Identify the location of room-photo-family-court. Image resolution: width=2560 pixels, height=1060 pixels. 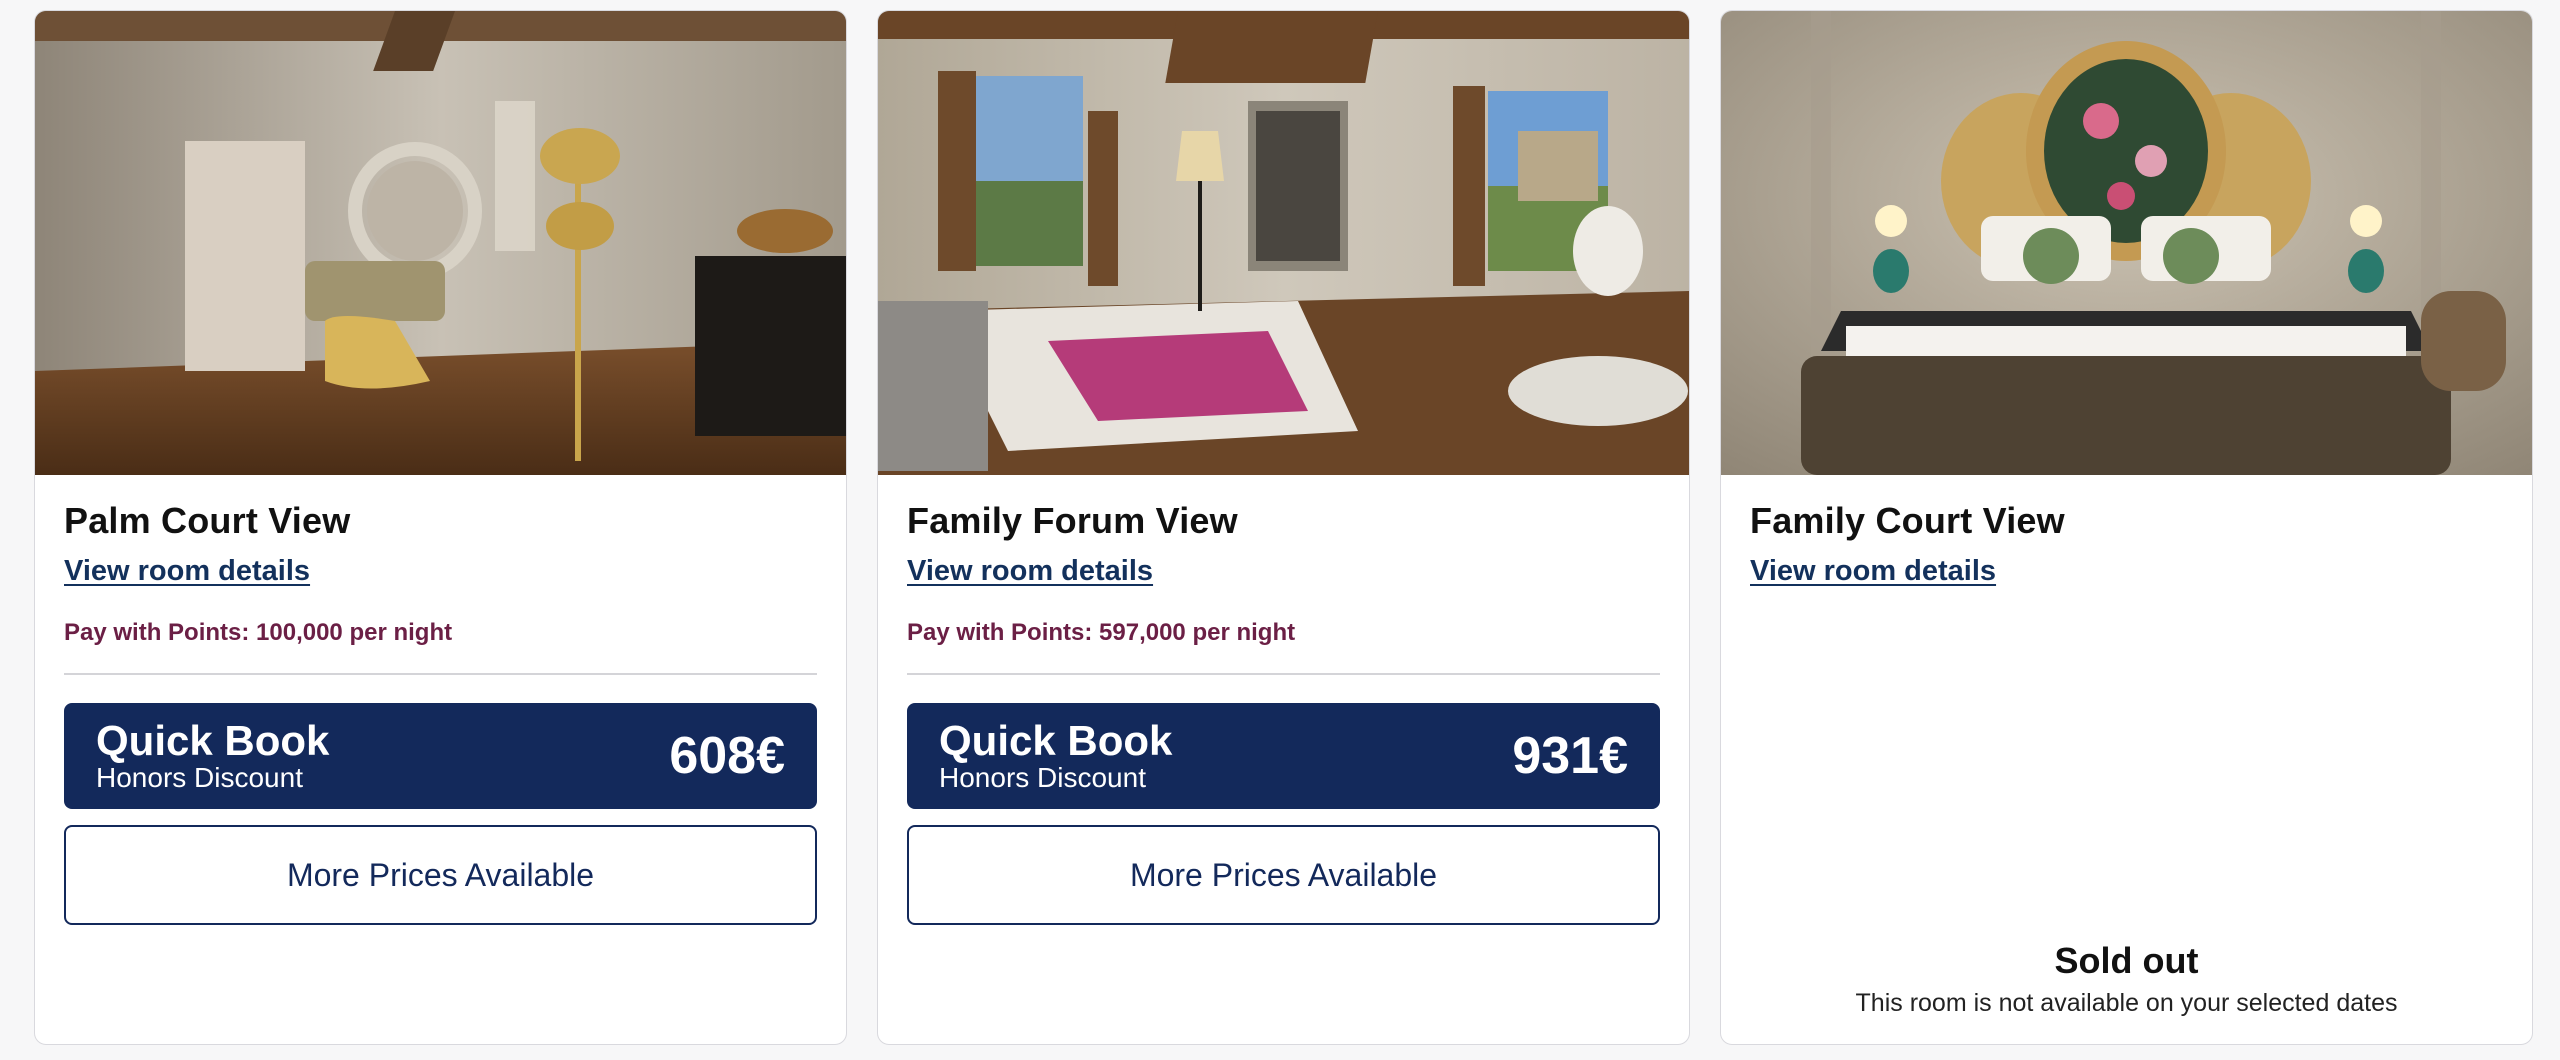
(2126, 243).